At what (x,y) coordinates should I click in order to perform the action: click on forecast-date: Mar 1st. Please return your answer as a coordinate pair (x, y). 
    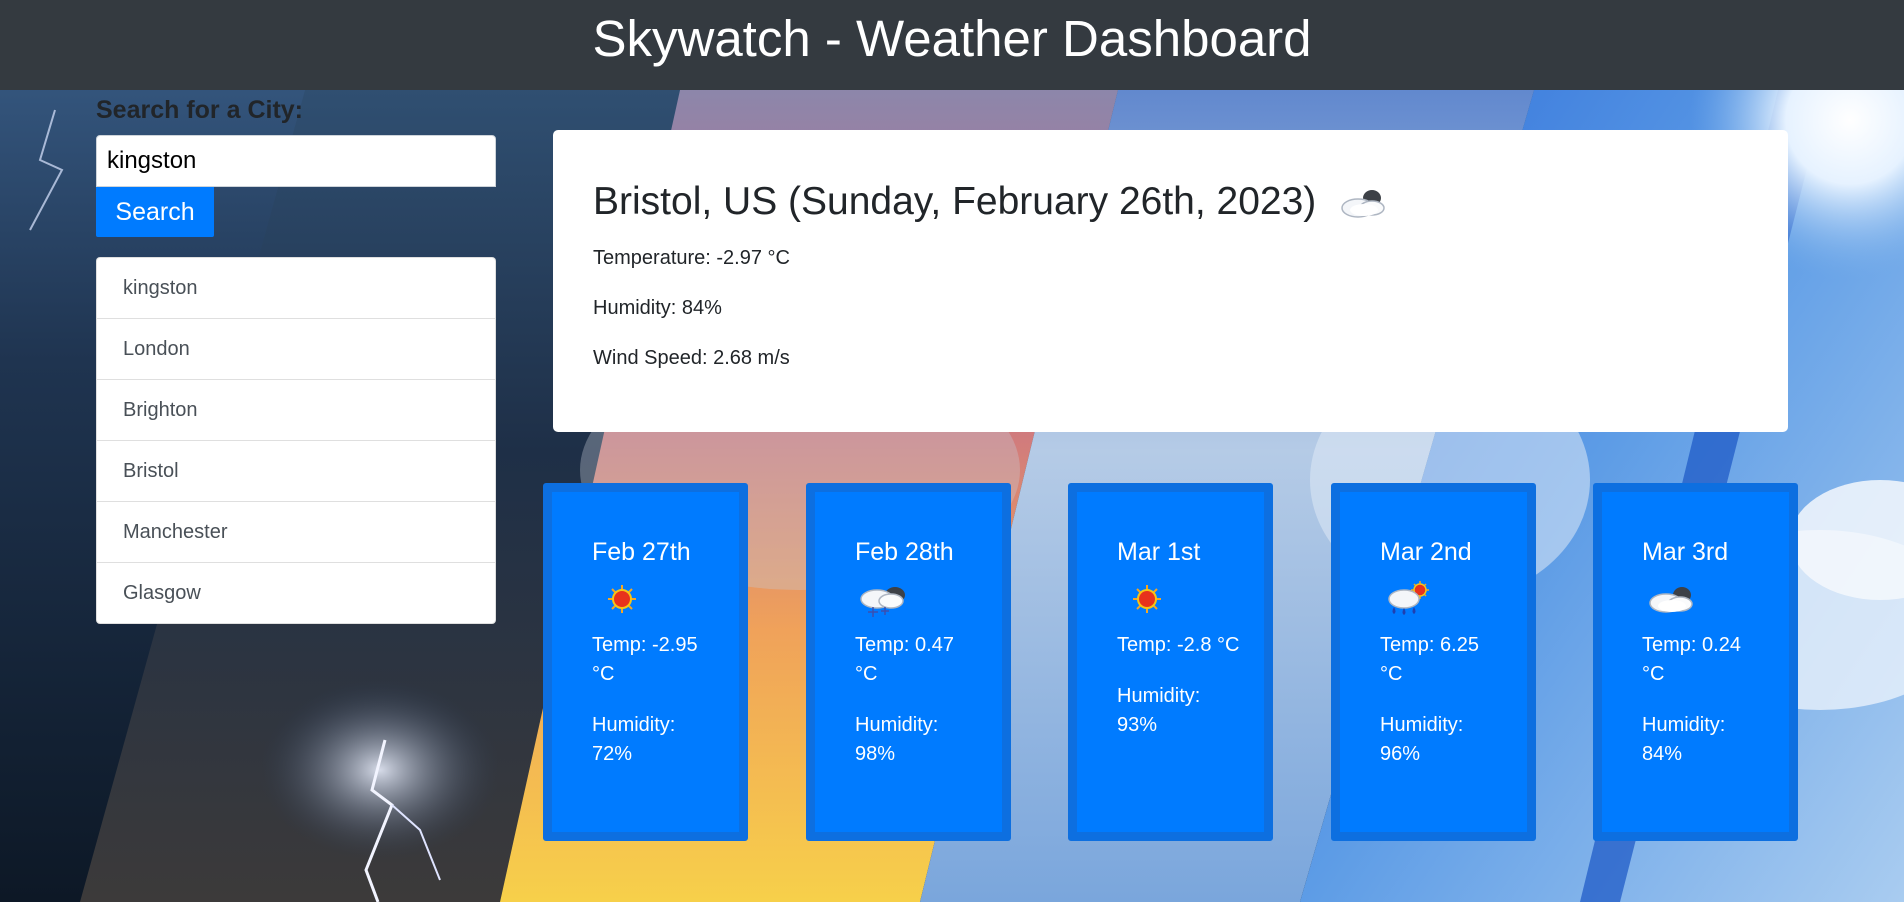
    Looking at the image, I should click on (1159, 552).